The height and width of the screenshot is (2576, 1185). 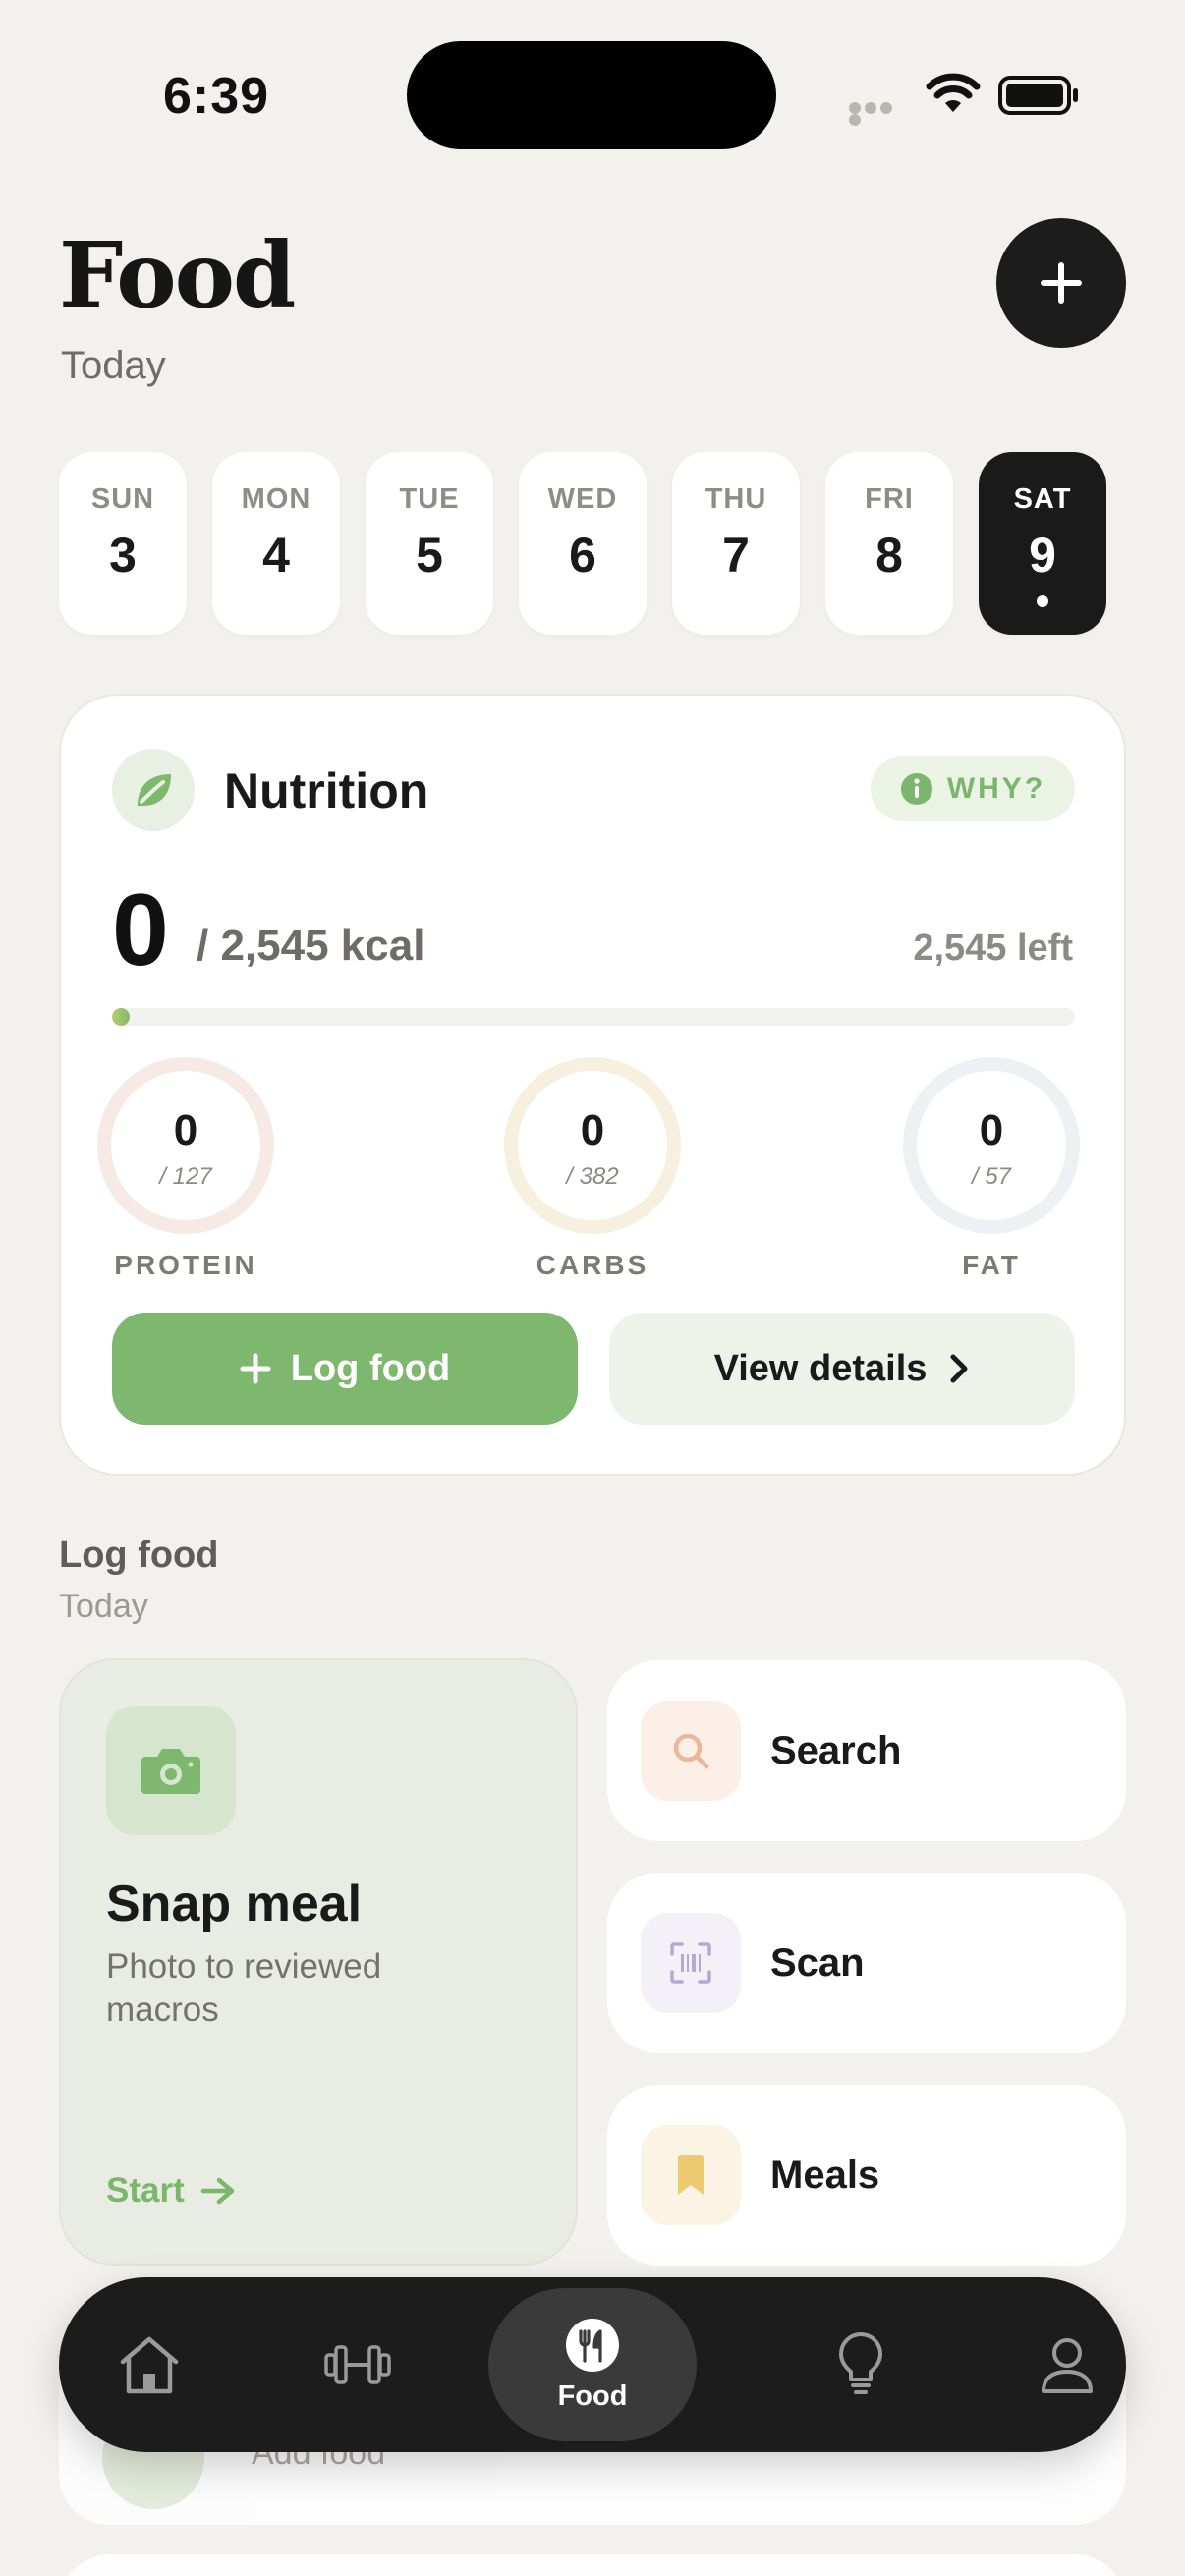 What do you see at coordinates (992, 1130) in the screenshot?
I see `fat-value: 0` at bounding box center [992, 1130].